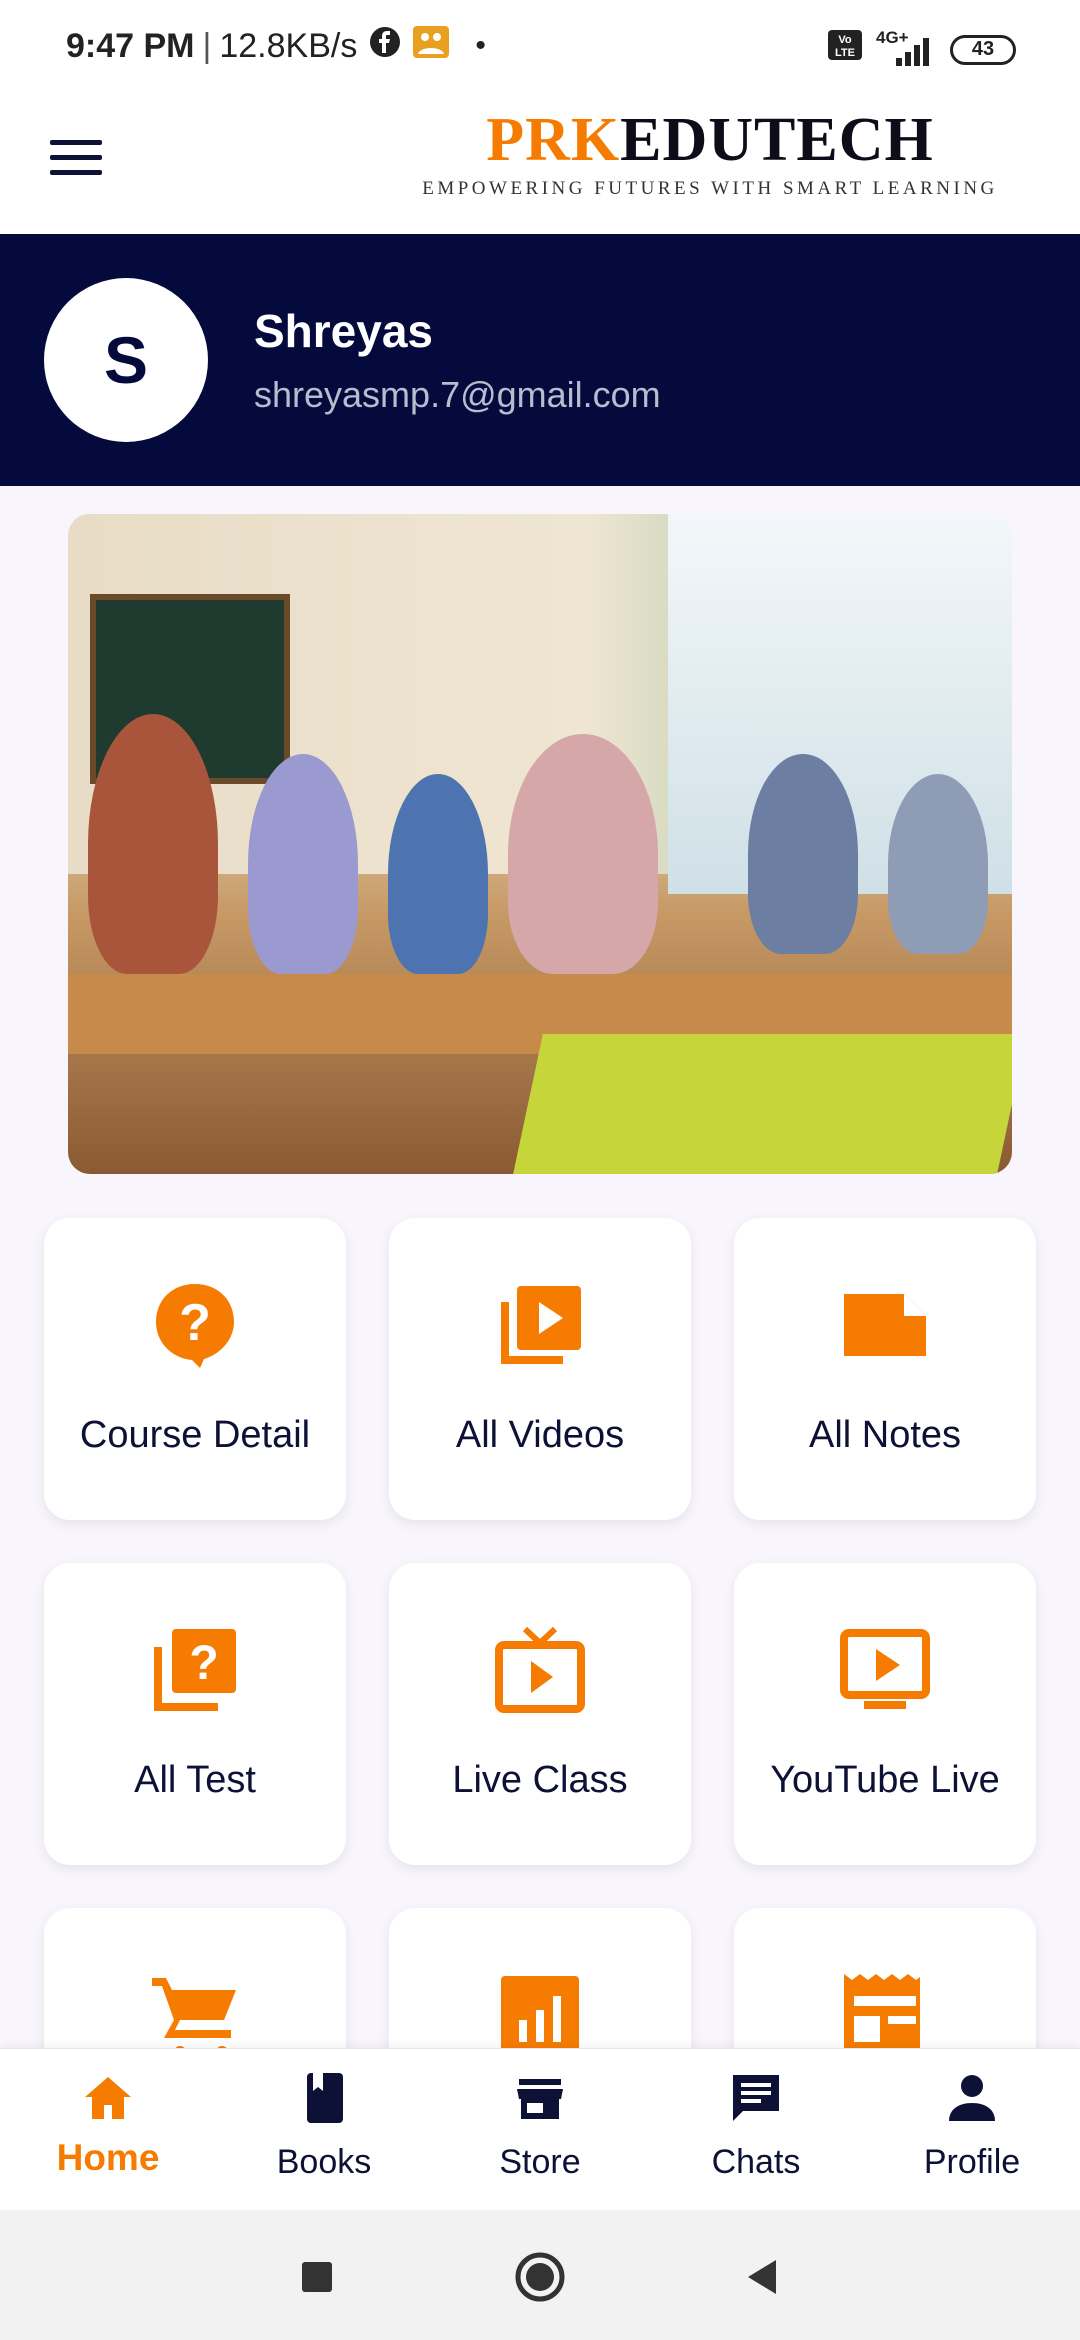  I want to click on status-speed: 12.8KB/s, so click(288, 45).